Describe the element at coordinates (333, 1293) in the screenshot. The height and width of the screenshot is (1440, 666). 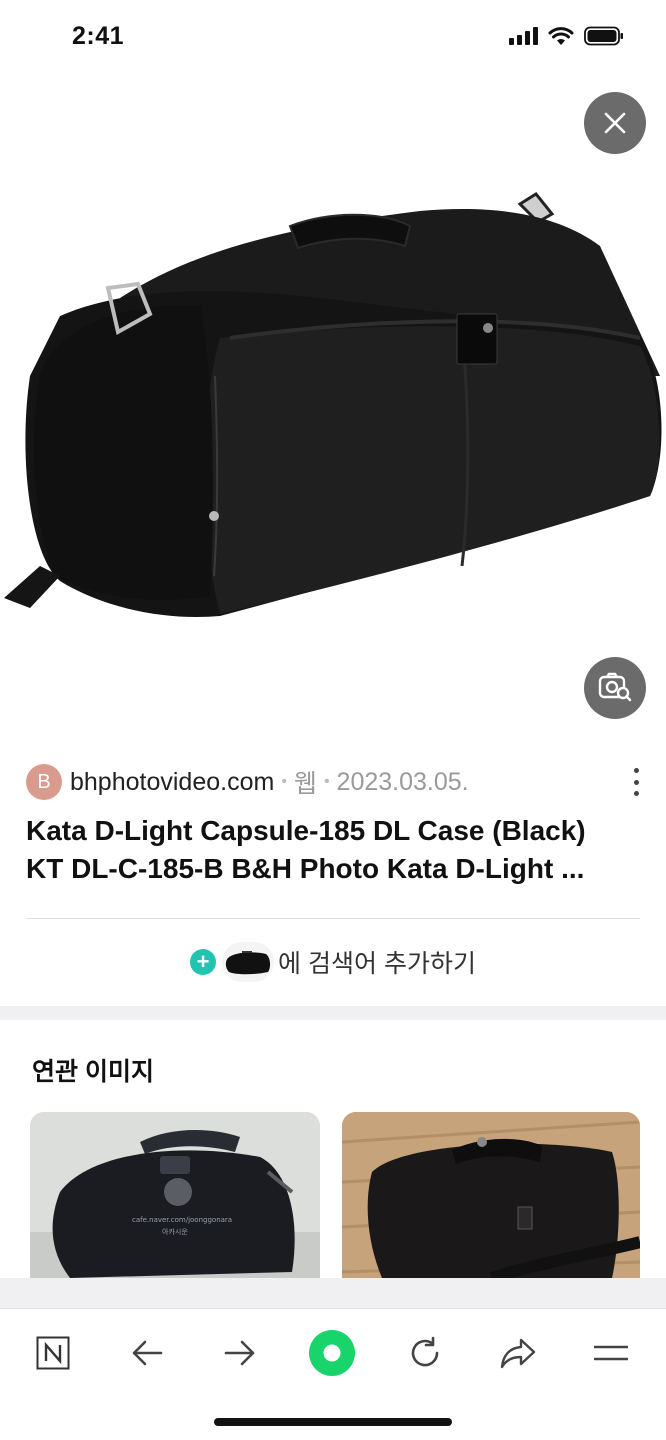
I see `bottom-spacer` at that location.